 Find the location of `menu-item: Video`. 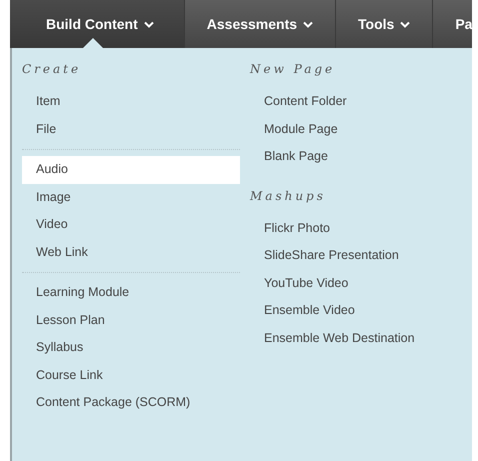

menu-item: Video is located at coordinates (131, 224).